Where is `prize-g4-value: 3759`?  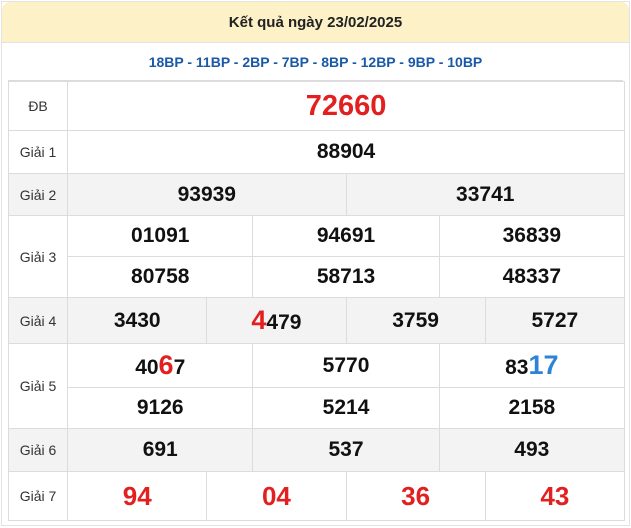 prize-g4-value: 3759 is located at coordinates (415, 320).